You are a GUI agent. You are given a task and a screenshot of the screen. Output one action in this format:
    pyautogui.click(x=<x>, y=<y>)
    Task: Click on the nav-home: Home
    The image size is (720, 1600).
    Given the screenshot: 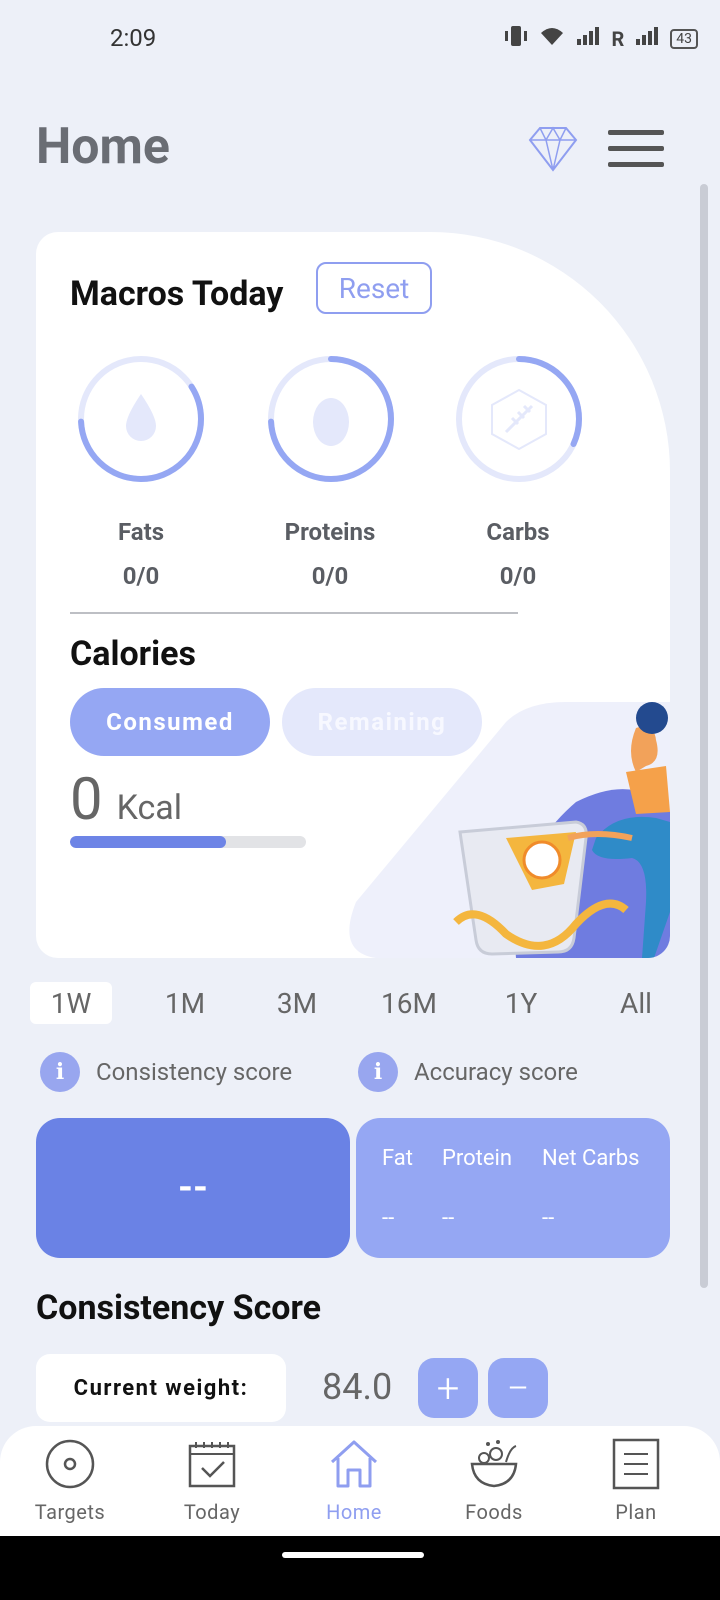 What is the action you would take?
    pyautogui.click(x=354, y=1486)
    